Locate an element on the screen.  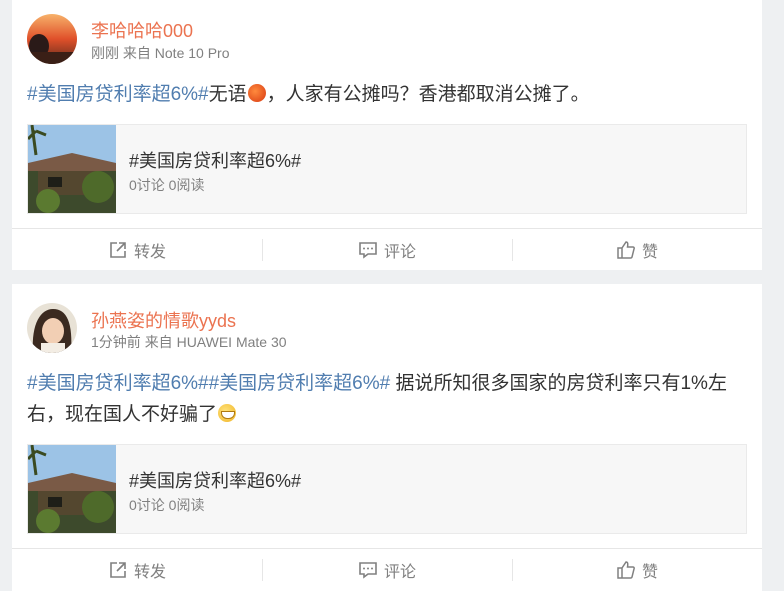
device-name: Note 10 Pro is located at coordinates (192, 53).